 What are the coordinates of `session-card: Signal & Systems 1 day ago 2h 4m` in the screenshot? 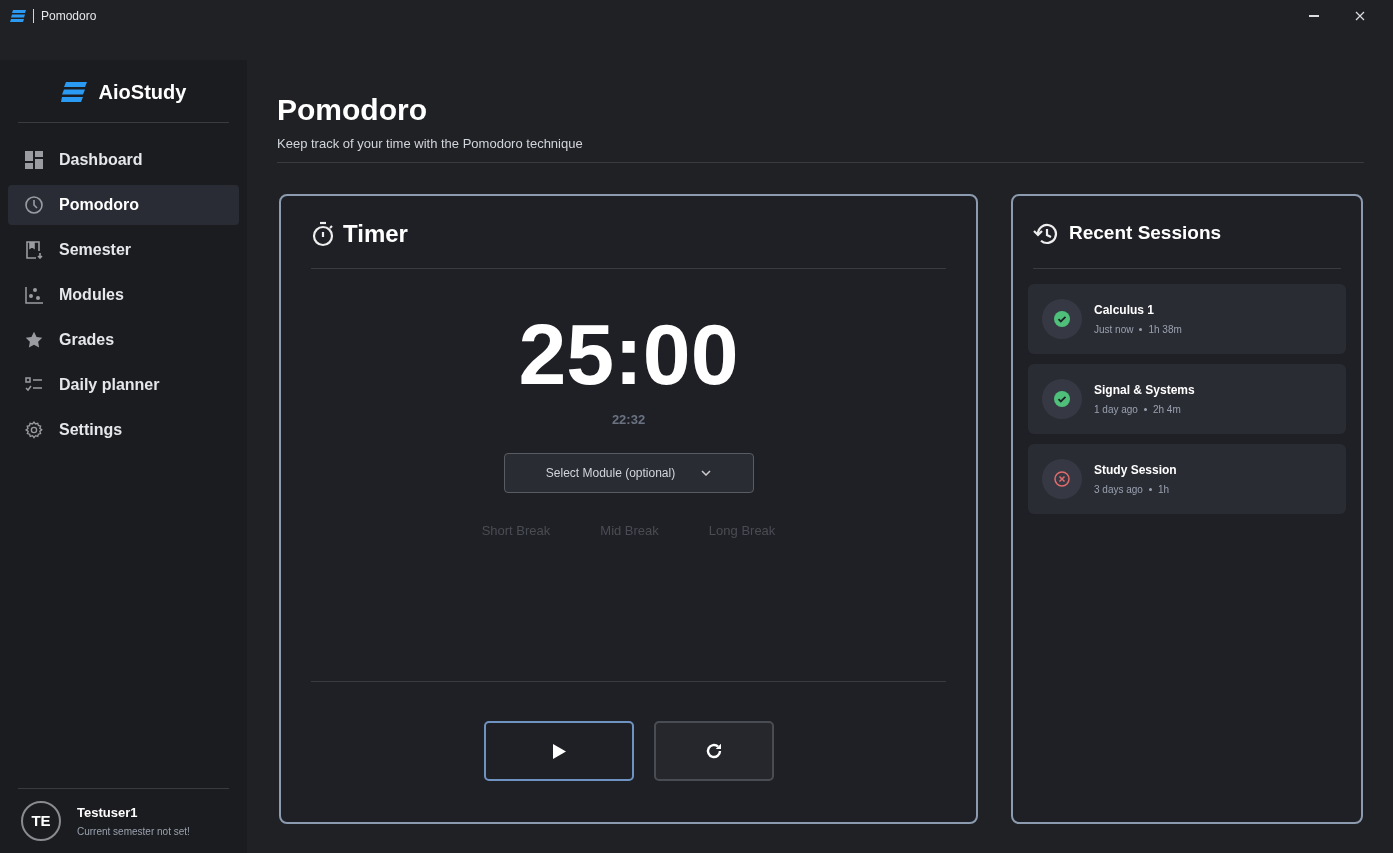 It's located at (1187, 398).